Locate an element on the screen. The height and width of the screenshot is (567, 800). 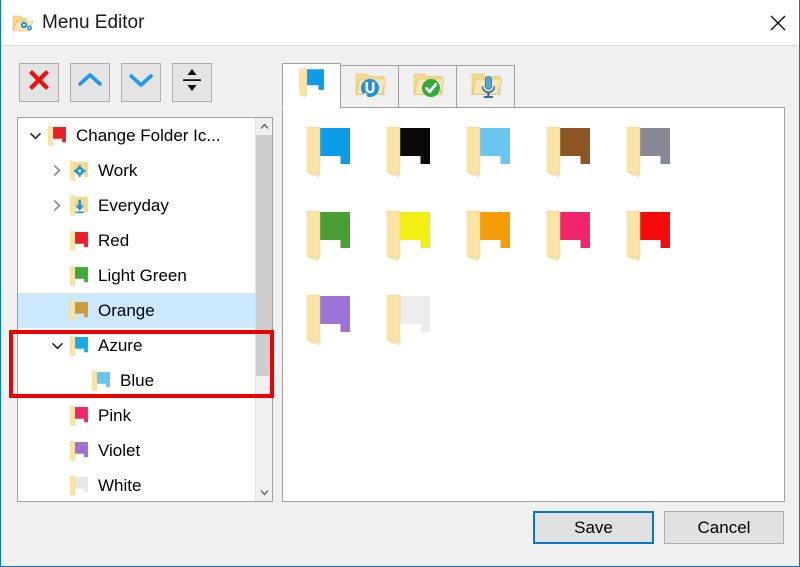
tree-item-blue: Blue is located at coordinates (137, 380).